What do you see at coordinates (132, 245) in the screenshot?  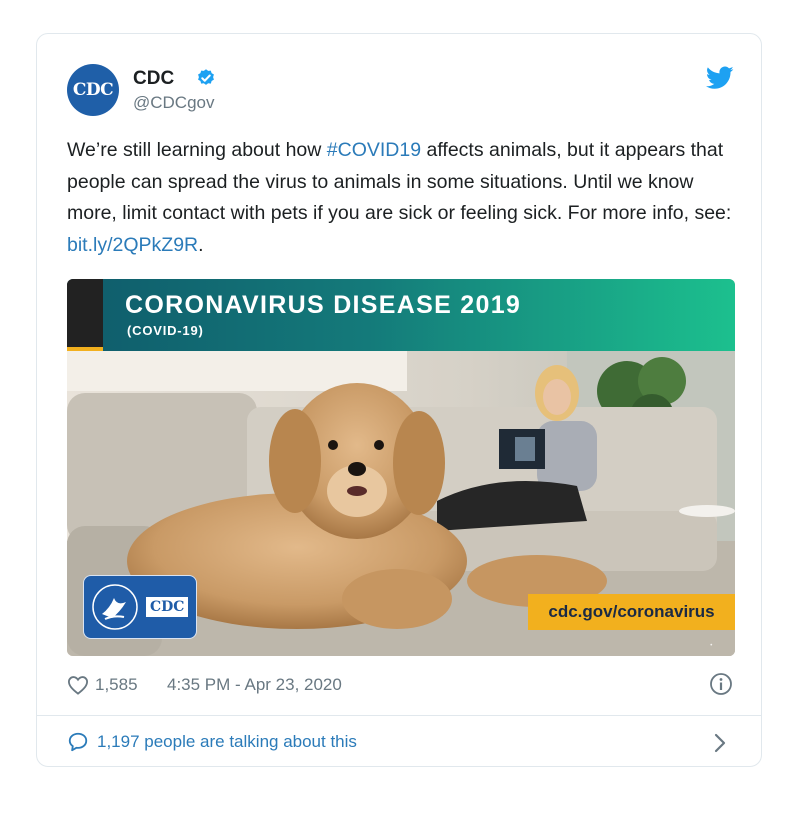 I see `short-url-link: bit.ly/2QPkZ9R` at bounding box center [132, 245].